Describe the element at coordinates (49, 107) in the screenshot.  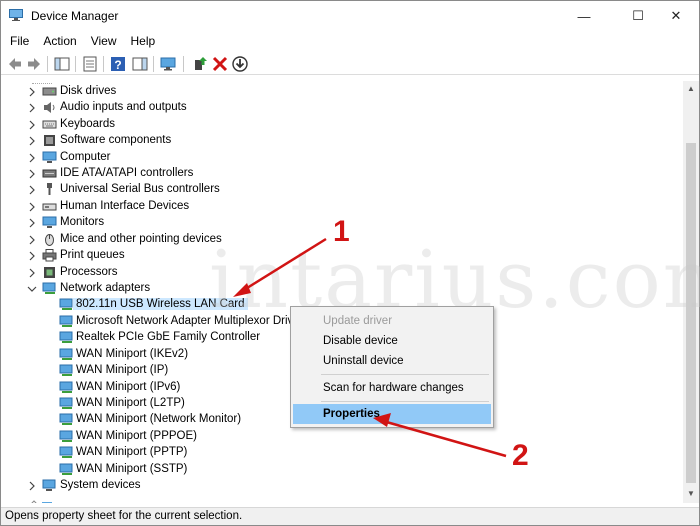
I see `speaker-icon` at that location.